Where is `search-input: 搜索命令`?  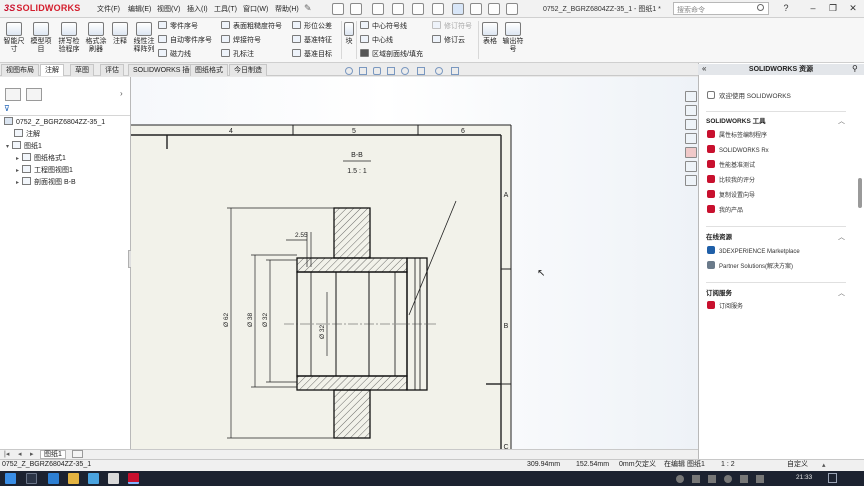
search-input: 搜索命令 is located at coordinates (721, 8).